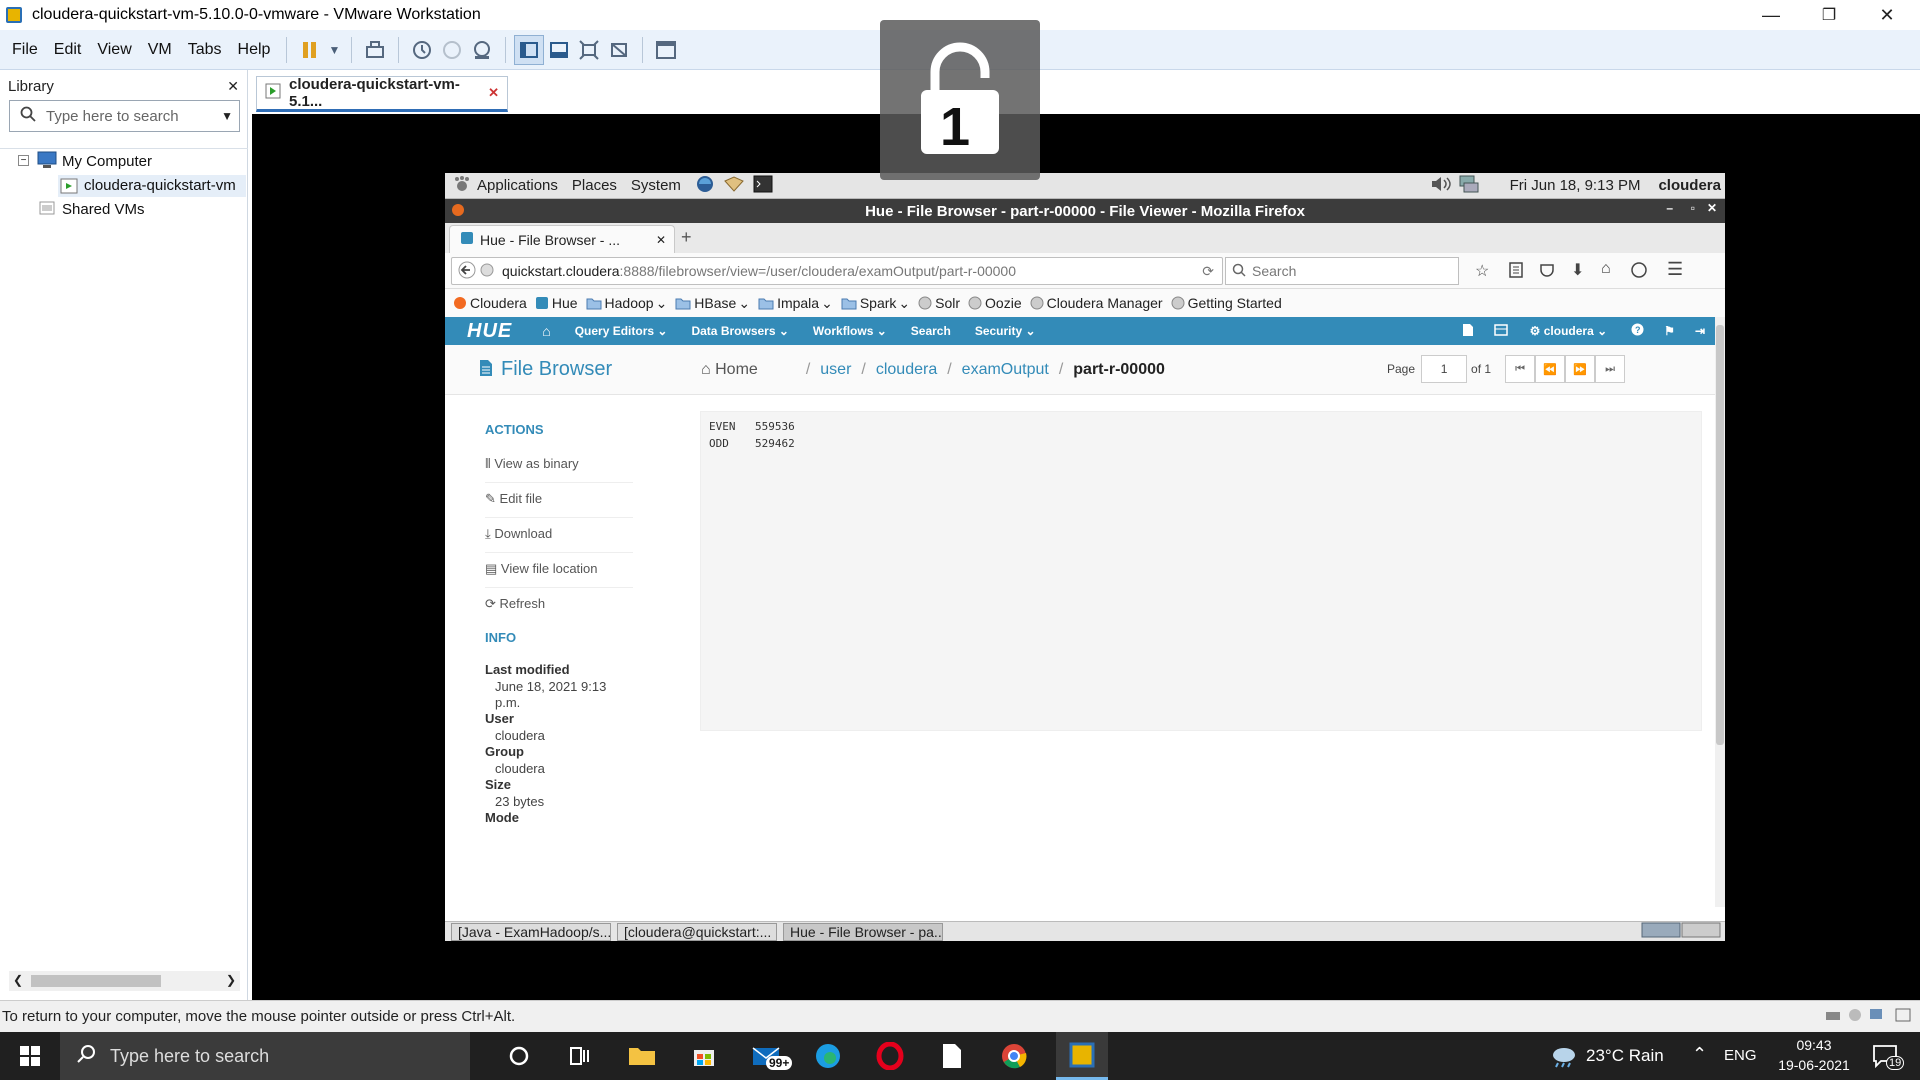  Describe the element at coordinates (482, 50) in the screenshot. I see `snapshot-manager-icon` at that location.